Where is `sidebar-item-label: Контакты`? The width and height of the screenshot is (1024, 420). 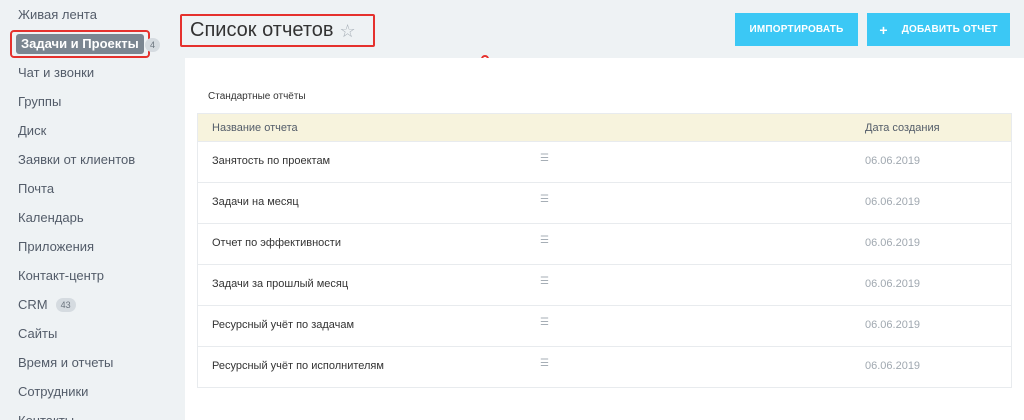
sidebar-item-label: Контакты is located at coordinates (46, 414).